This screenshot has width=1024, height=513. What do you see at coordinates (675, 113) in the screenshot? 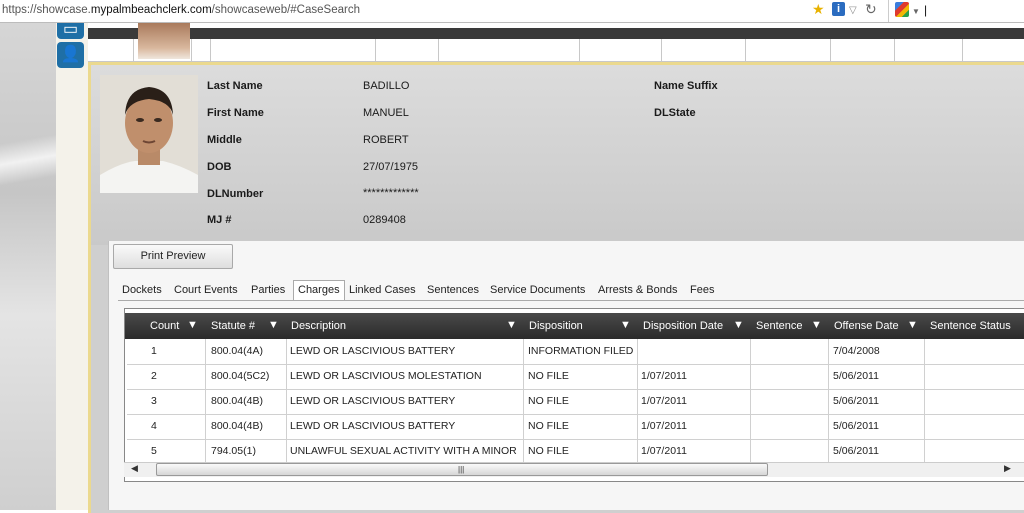
I see `dl-state-label: DLState` at bounding box center [675, 113].